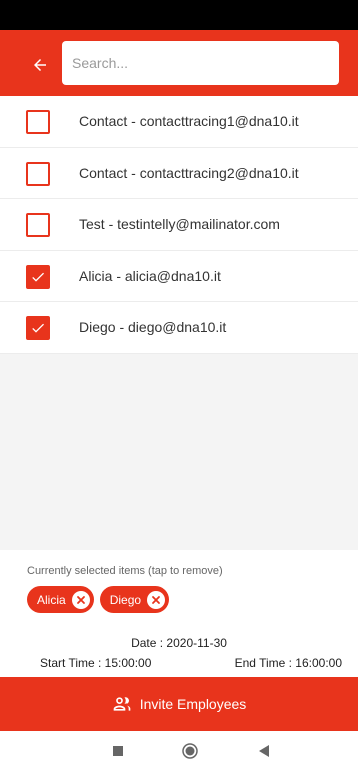 The image size is (358, 770). Describe the element at coordinates (288, 663) in the screenshot. I see `end-time-text: End Time : 16:00:00` at that location.